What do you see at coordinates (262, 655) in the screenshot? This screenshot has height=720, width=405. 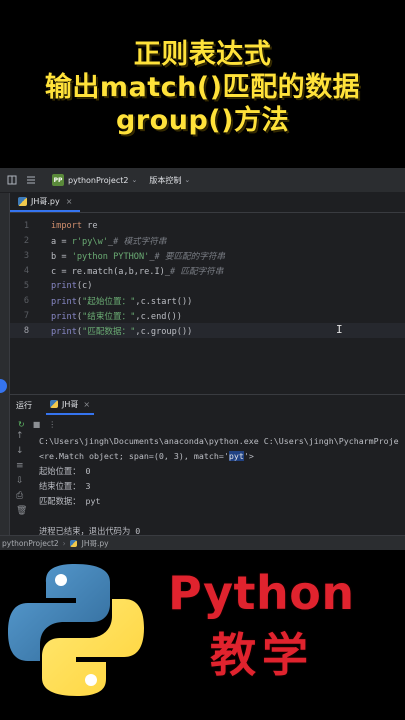 I see `teaching-title: 教学` at bounding box center [262, 655].